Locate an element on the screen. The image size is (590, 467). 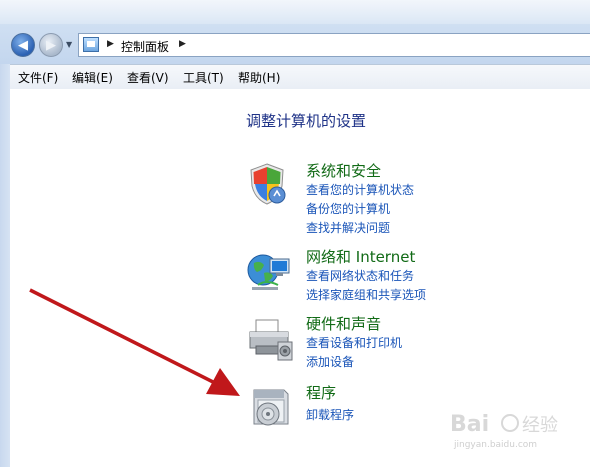
watermark-url: jingyan.baidu.com is located at coordinates (496, 445).